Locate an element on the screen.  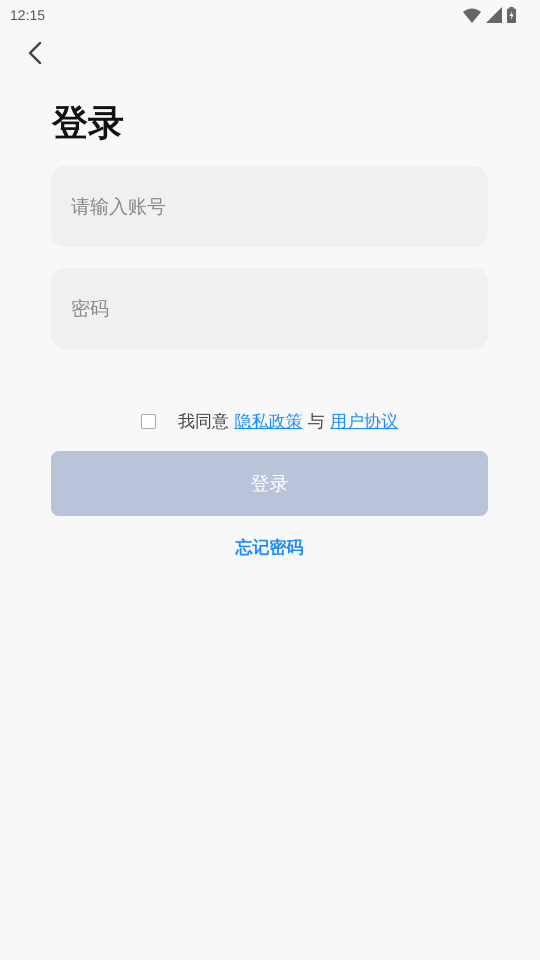
battery-icon is located at coordinates (511, 15).